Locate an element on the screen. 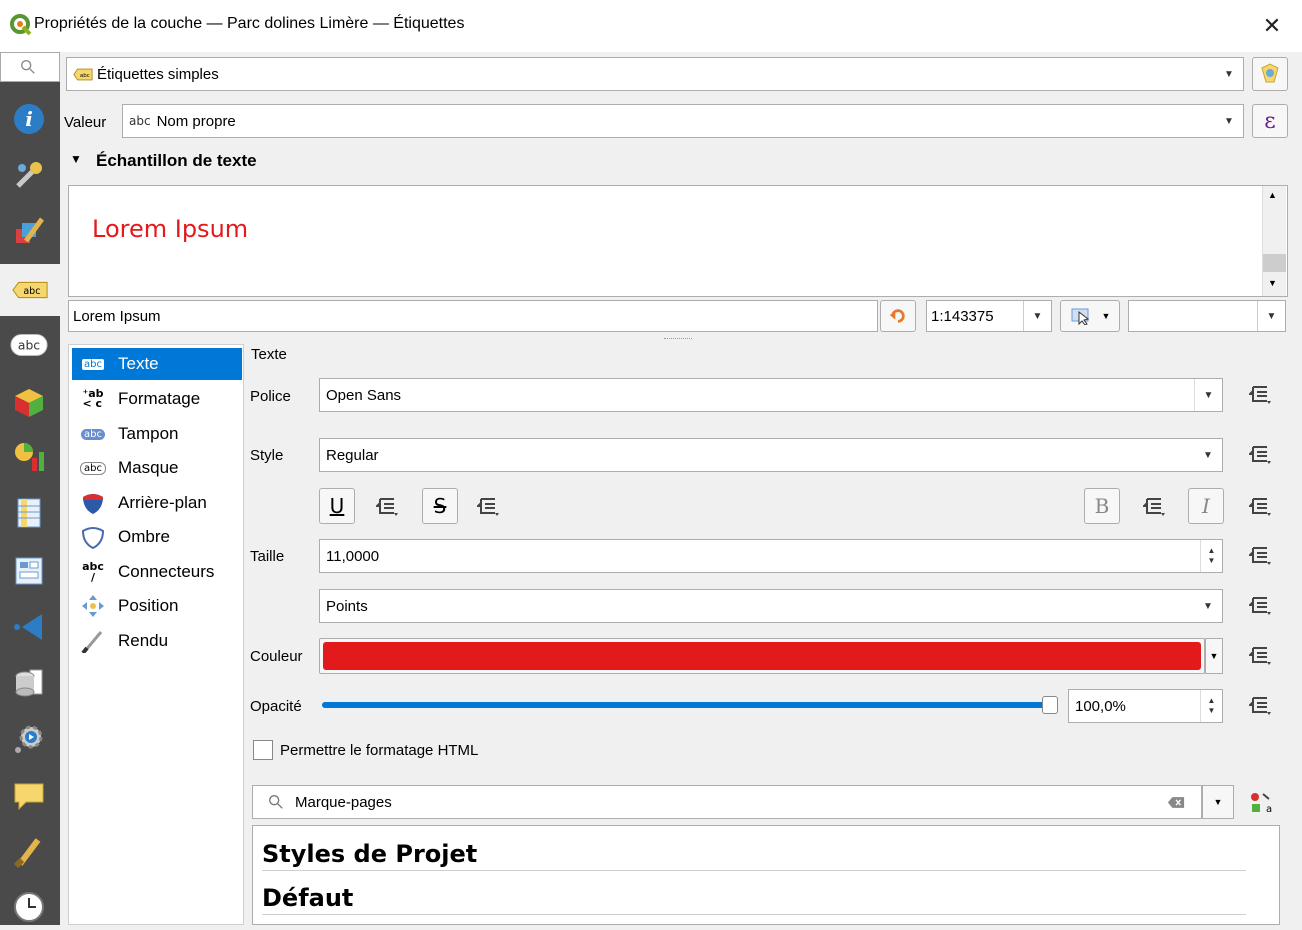 The image size is (1302, 930). search-icon is located at coordinates (28, 67).